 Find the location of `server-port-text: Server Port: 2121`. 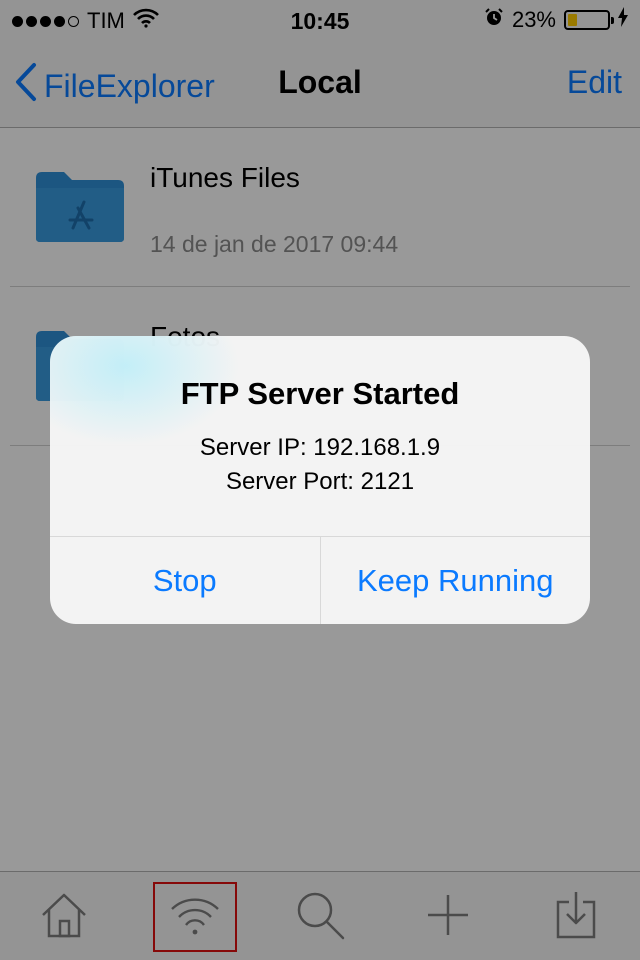

server-port-text: Server Port: 2121 is located at coordinates (320, 481).